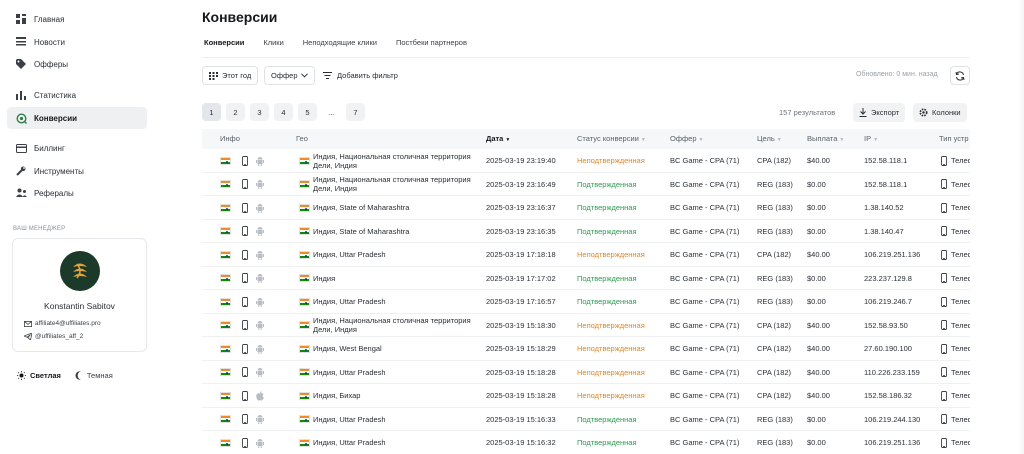  Describe the element at coordinates (62, 323) in the screenshot. I see `manager-email-row: affiliate4@uffiliates.pro` at that location.